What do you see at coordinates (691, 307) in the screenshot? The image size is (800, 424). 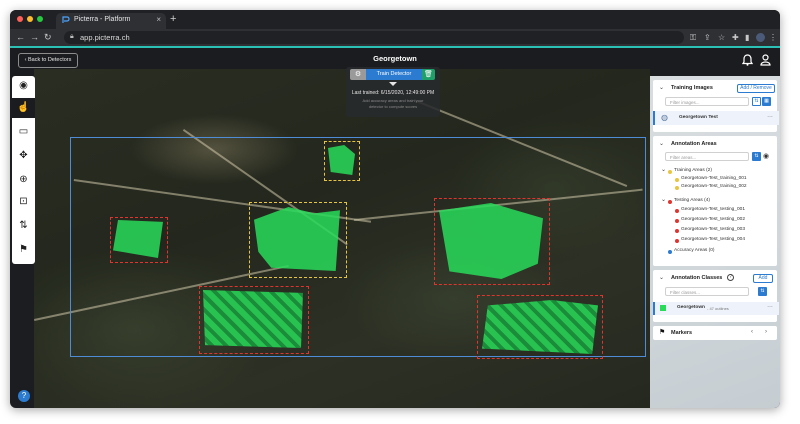 I see `class-name: Georgetown` at bounding box center [691, 307].